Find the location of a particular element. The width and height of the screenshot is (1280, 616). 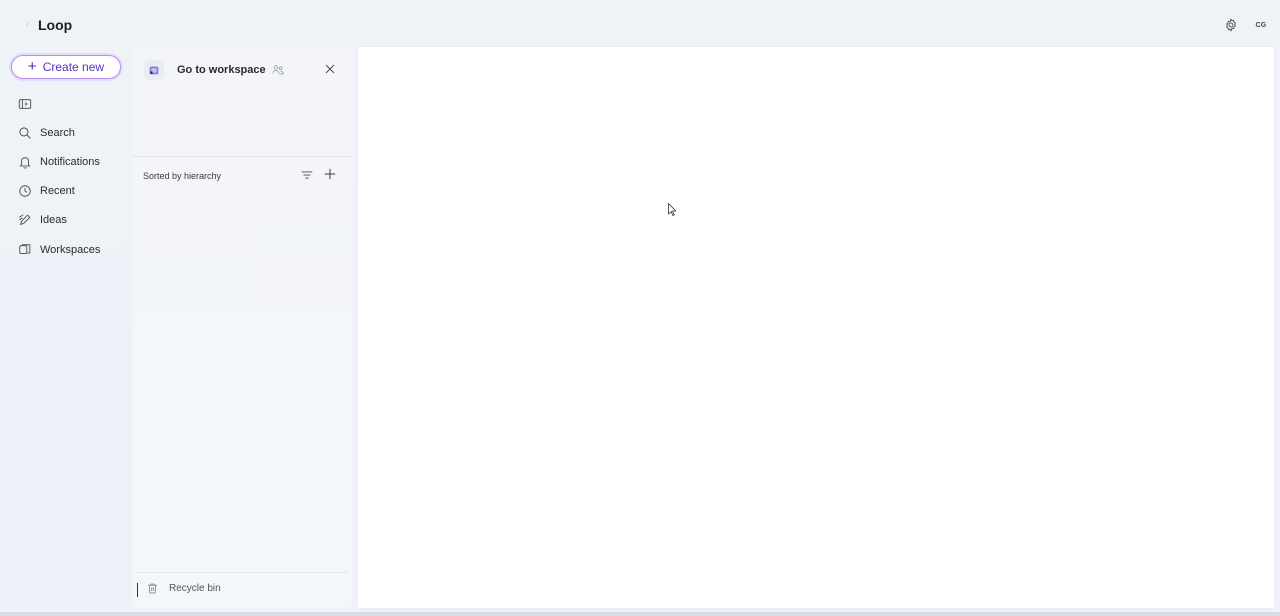

loop-workspace-icon is located at coordinates (154, 70).